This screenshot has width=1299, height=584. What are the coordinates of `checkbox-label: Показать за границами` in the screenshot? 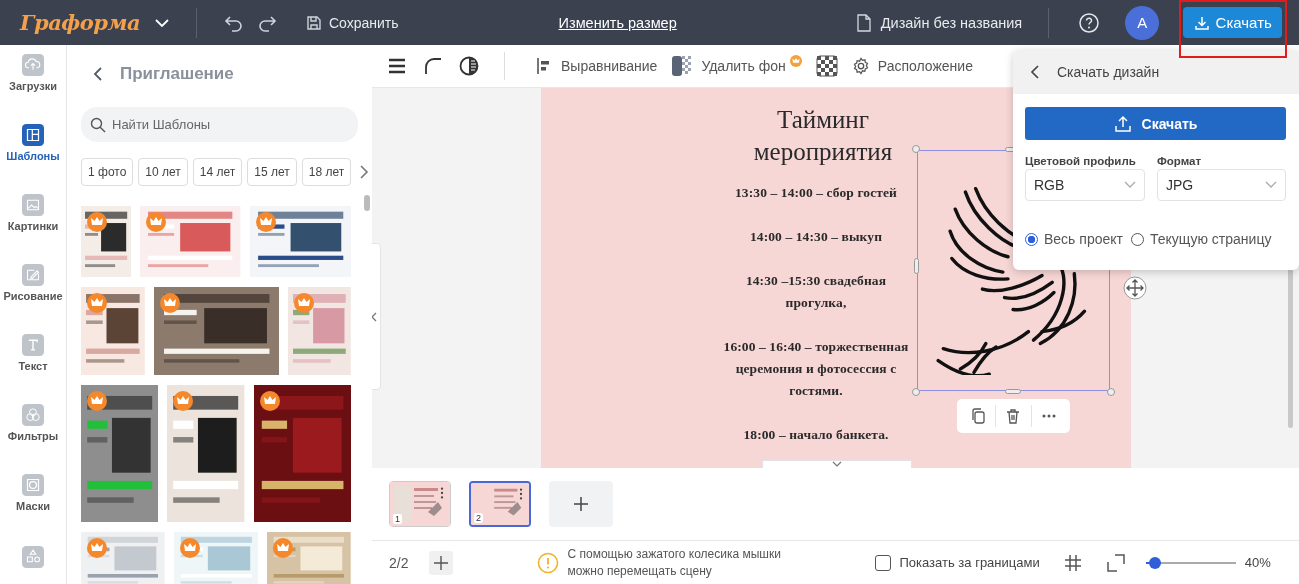 It's located at (969, 562).